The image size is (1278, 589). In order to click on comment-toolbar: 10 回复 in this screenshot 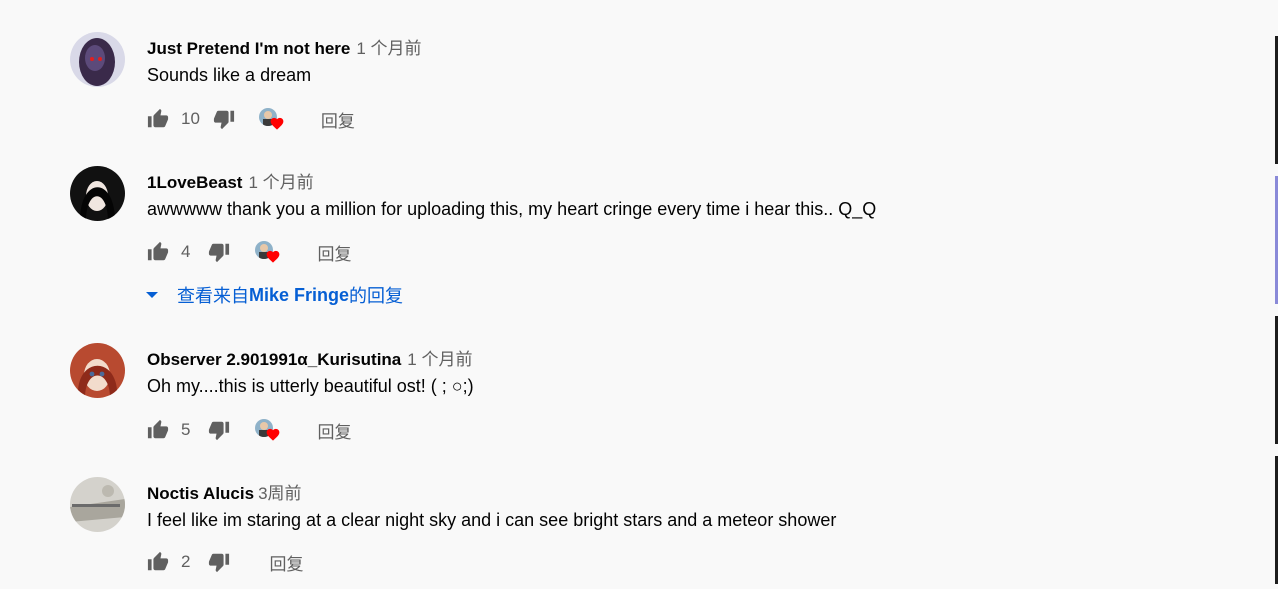, I will do `click(251, 119)`.